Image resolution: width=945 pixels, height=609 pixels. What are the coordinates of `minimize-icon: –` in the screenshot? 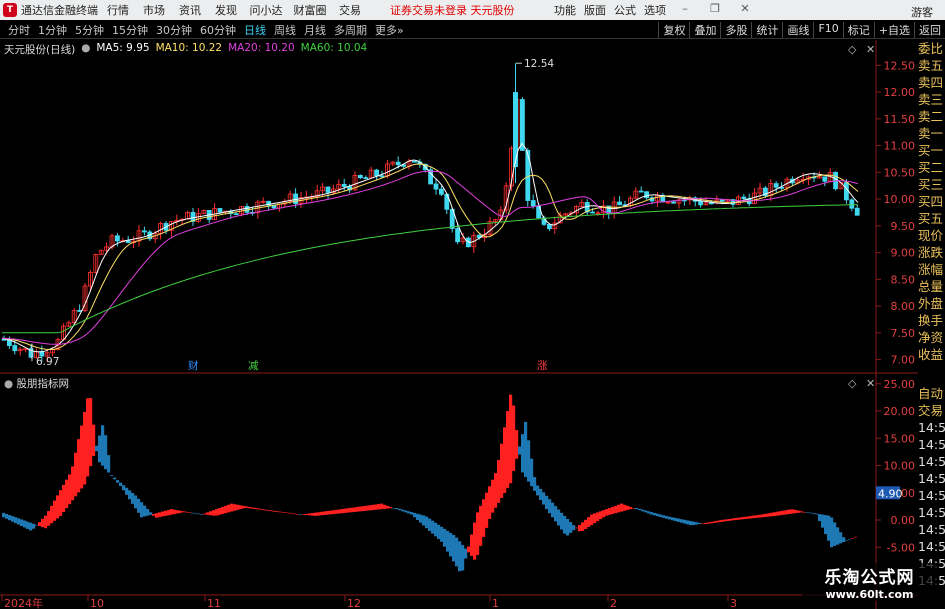 It's located at (685, 10).